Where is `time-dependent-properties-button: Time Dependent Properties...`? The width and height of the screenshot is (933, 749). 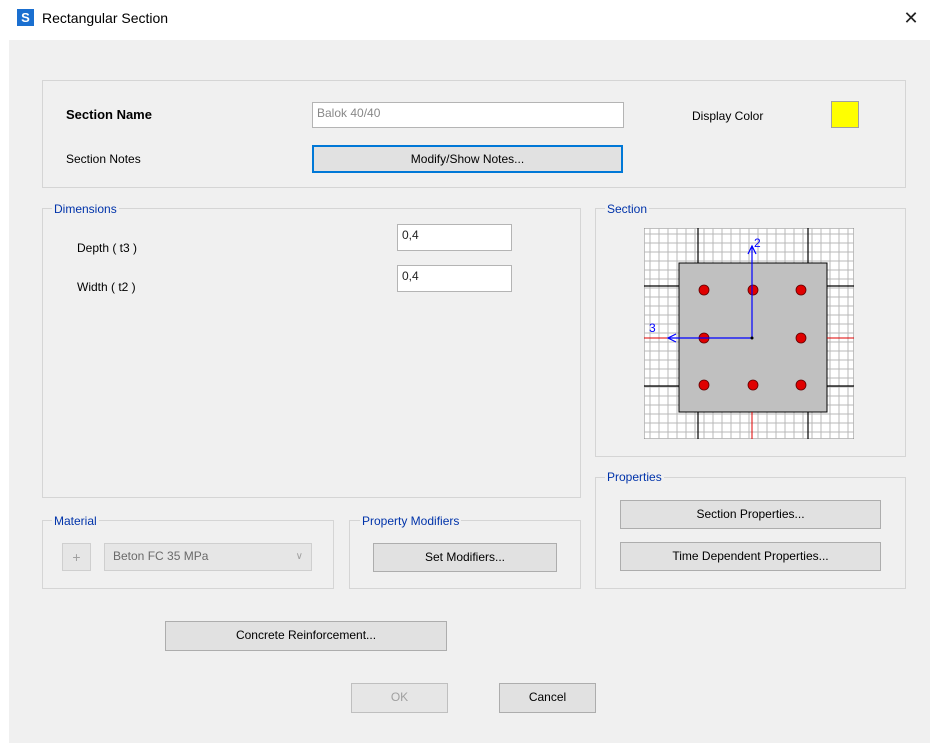 time-dependent-properties-button: Time Dependent Properties... is located at coordinates (750, 556).